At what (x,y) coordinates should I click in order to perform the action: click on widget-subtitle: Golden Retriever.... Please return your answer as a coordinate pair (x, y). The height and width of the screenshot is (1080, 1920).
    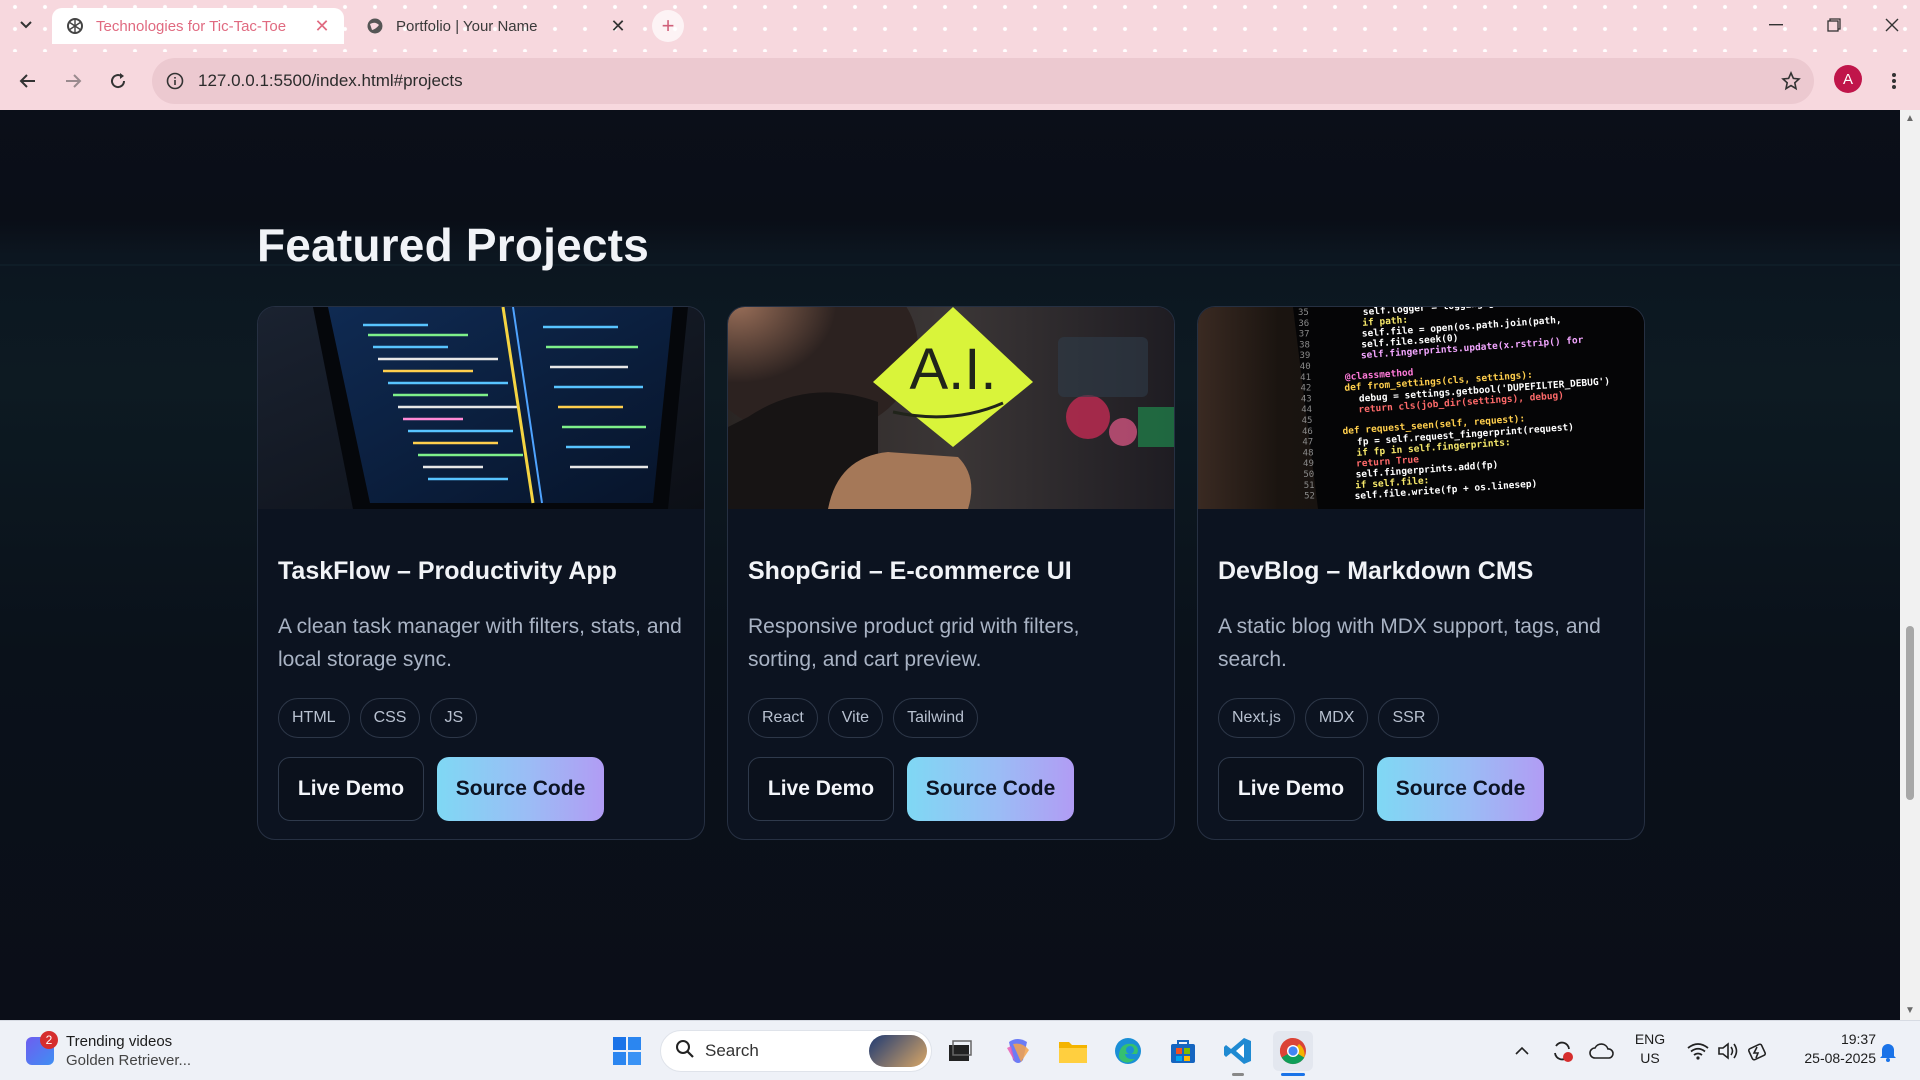
    Looking at the image, I should click on (129, 1060).